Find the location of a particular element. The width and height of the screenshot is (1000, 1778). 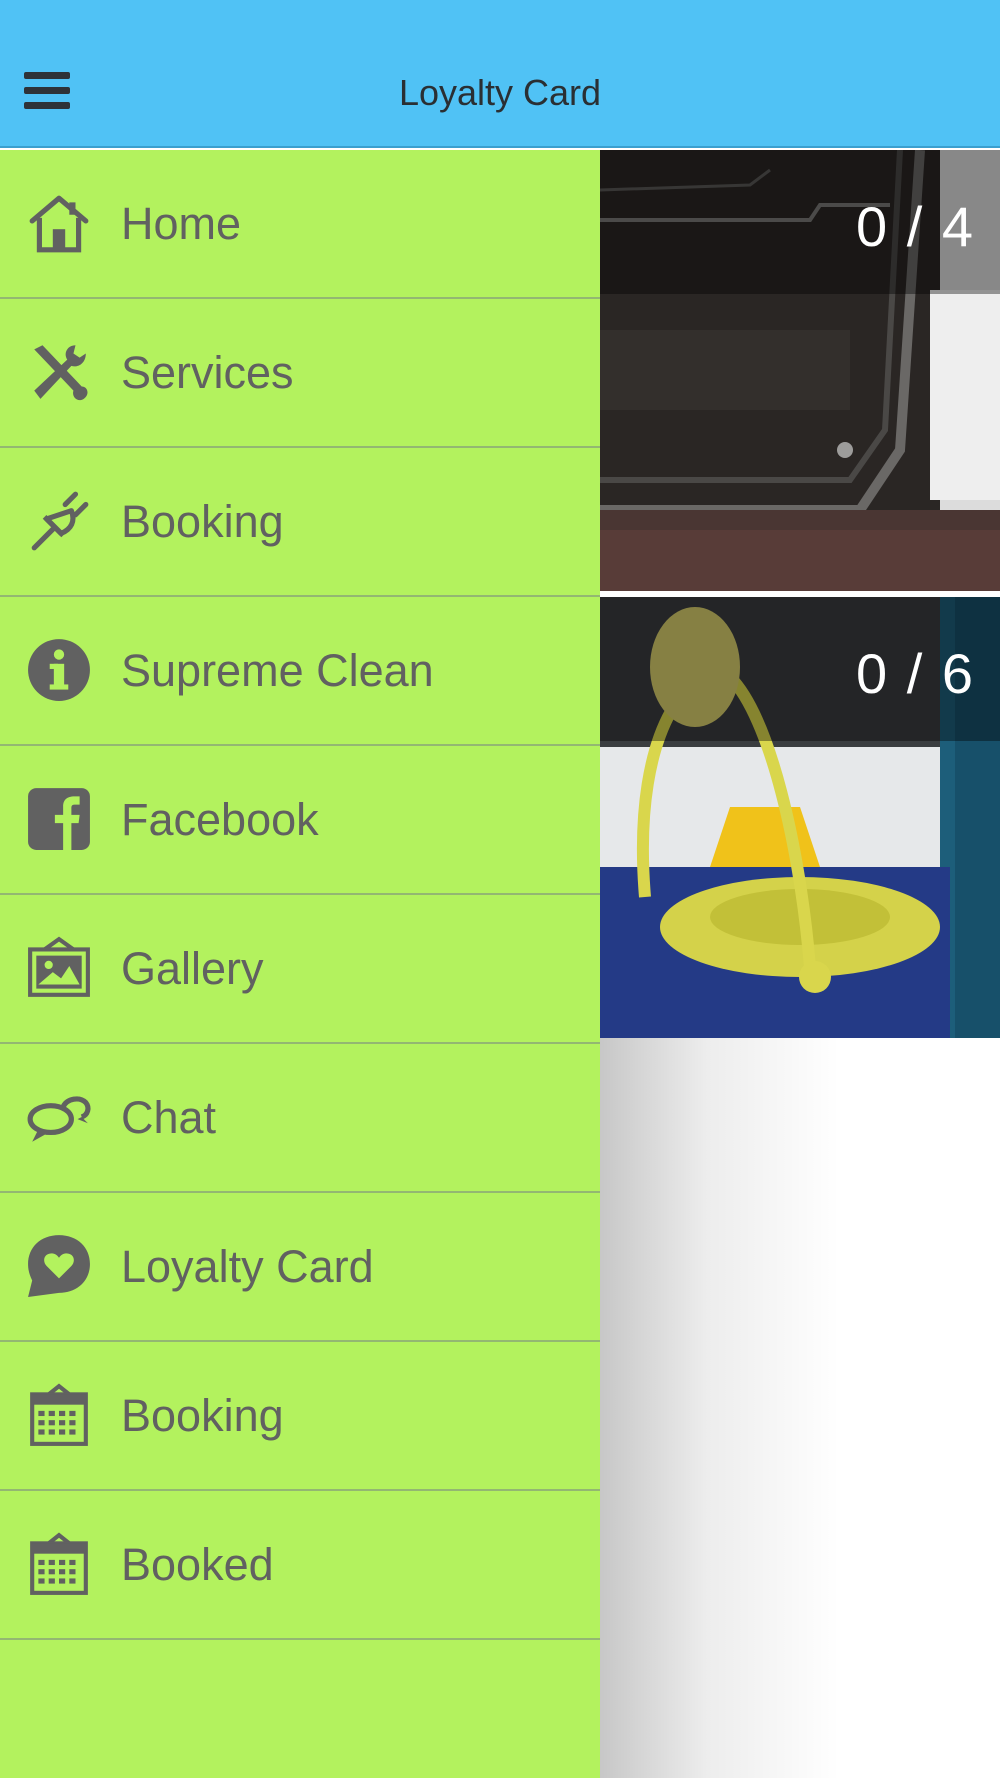

nav-item-label: Booked is located at coordinates (197, 1564).